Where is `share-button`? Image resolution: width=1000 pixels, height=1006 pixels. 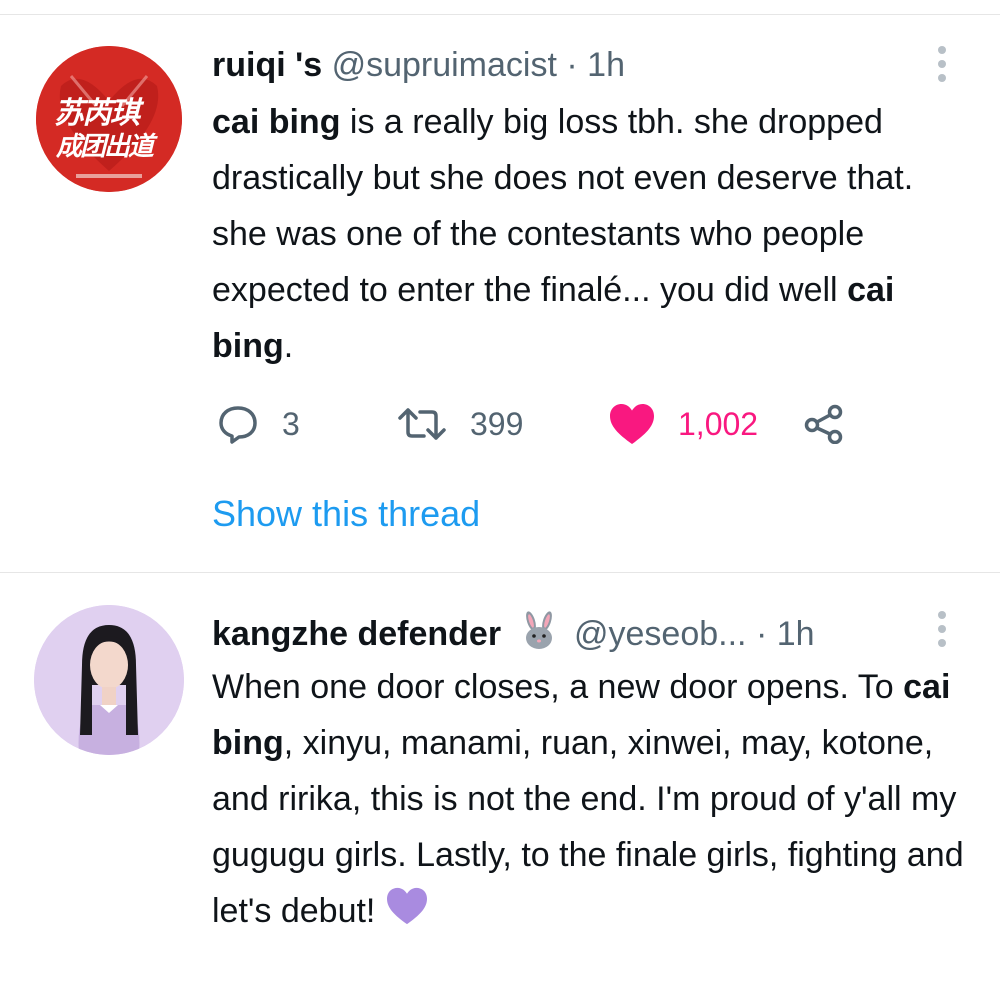 share-button is located at coordinates (824, 424).